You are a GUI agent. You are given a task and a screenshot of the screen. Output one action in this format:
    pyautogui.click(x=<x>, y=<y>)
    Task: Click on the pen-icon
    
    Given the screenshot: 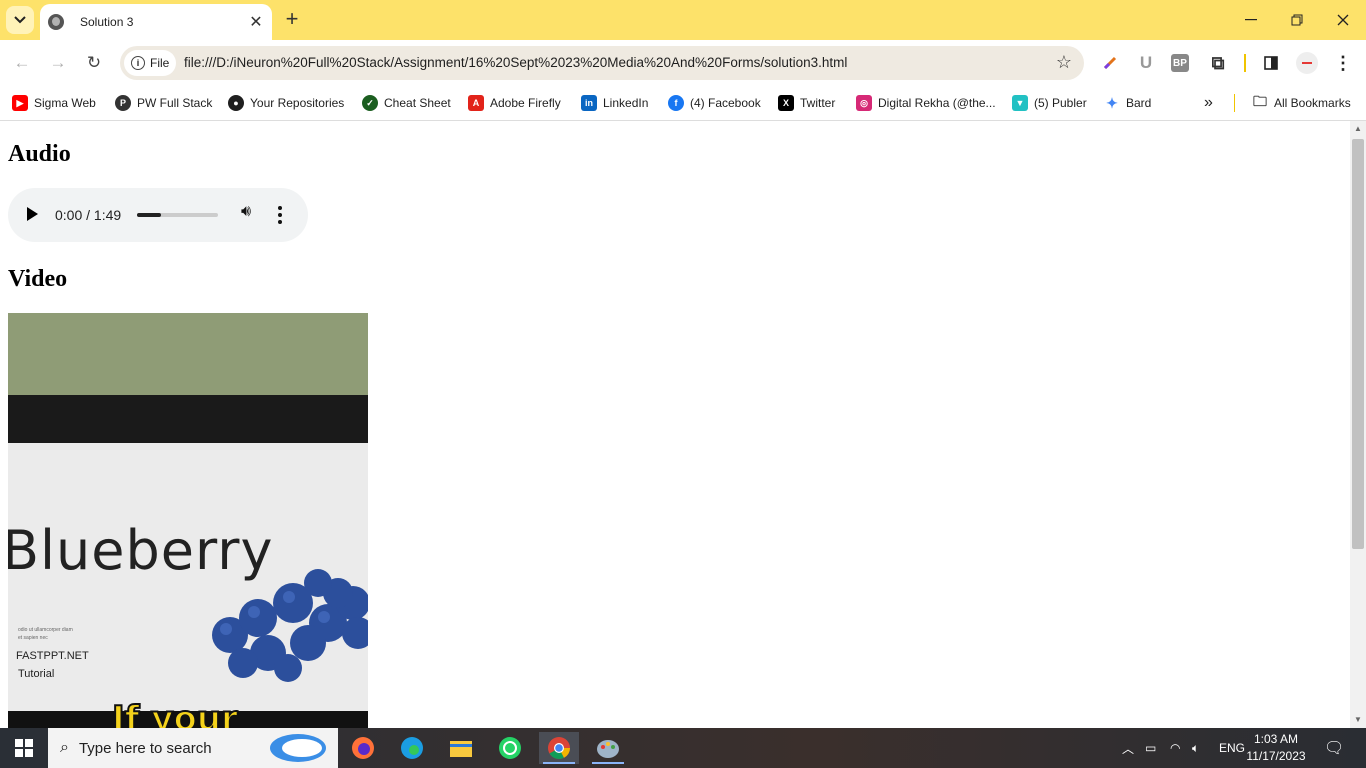 What is the action you would take?
    pyautogui.click(x=1110, y=63)
    